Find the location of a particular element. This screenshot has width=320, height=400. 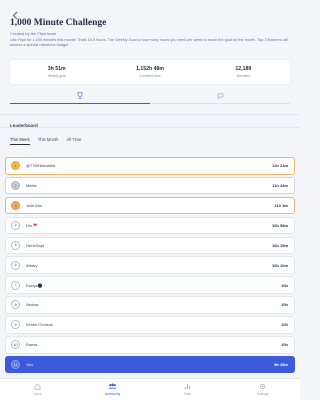

chat-bubble-icon is located at coordinates (220, 96).